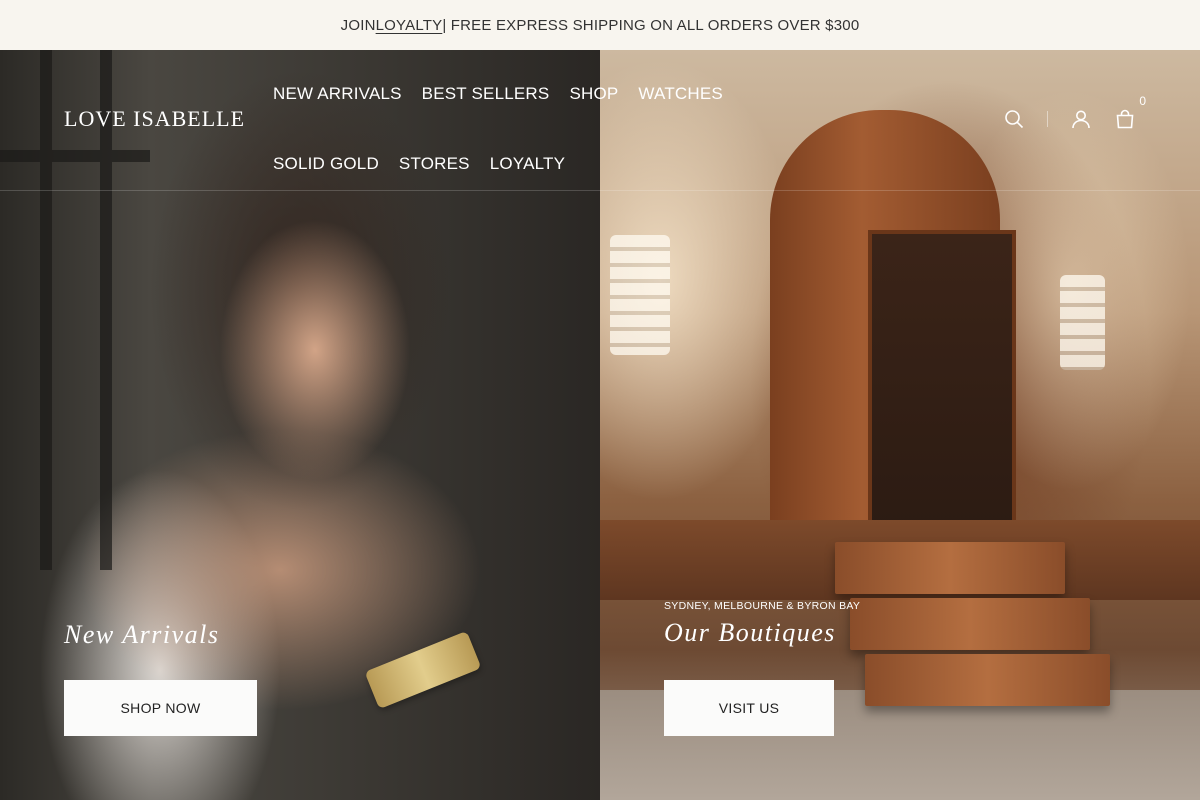 Image resolution: width=1200 pixels, height=800 pixels. Describe the element at coordinates (326, 169) in the screenshot. I see `nav-item-solid-gold: SOLID GOLD` at that location.